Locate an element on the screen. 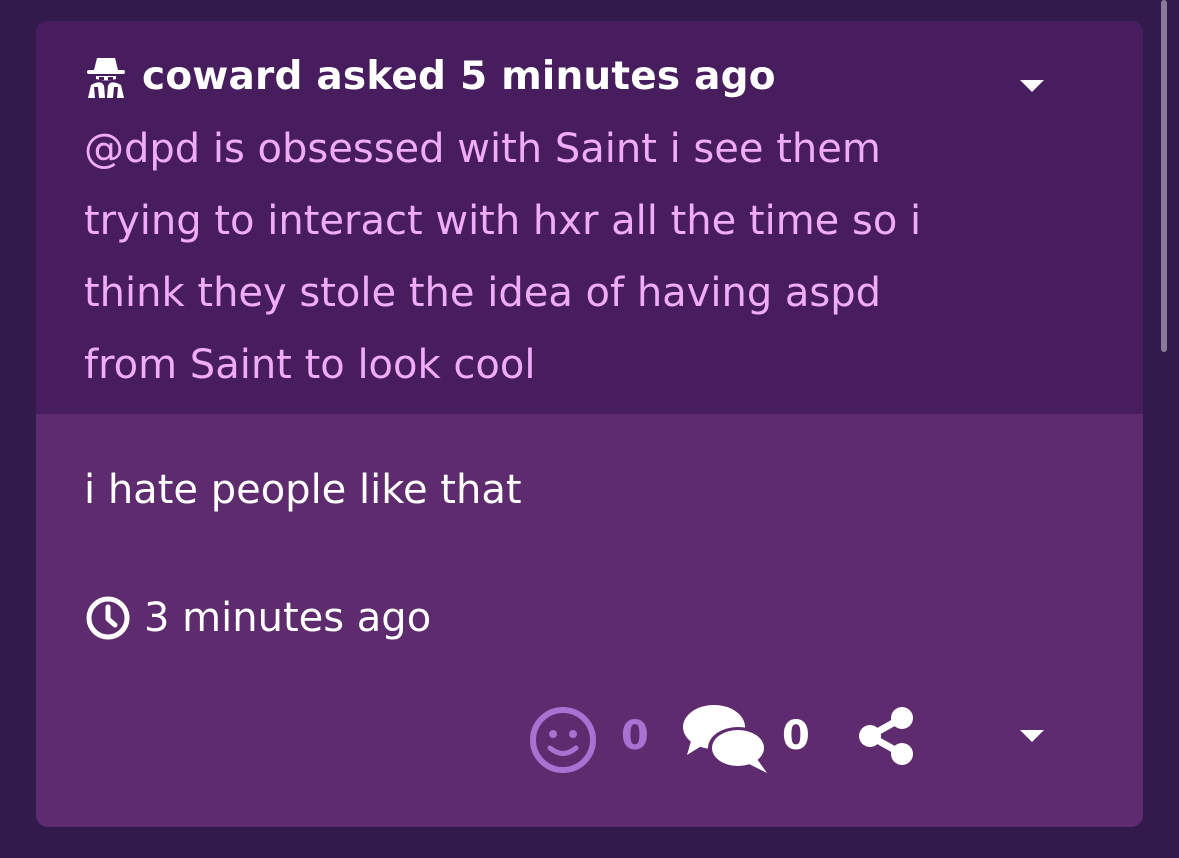 The width and height of the screenshot is (1179, 858). react-button is located at coordinates (563, 740).